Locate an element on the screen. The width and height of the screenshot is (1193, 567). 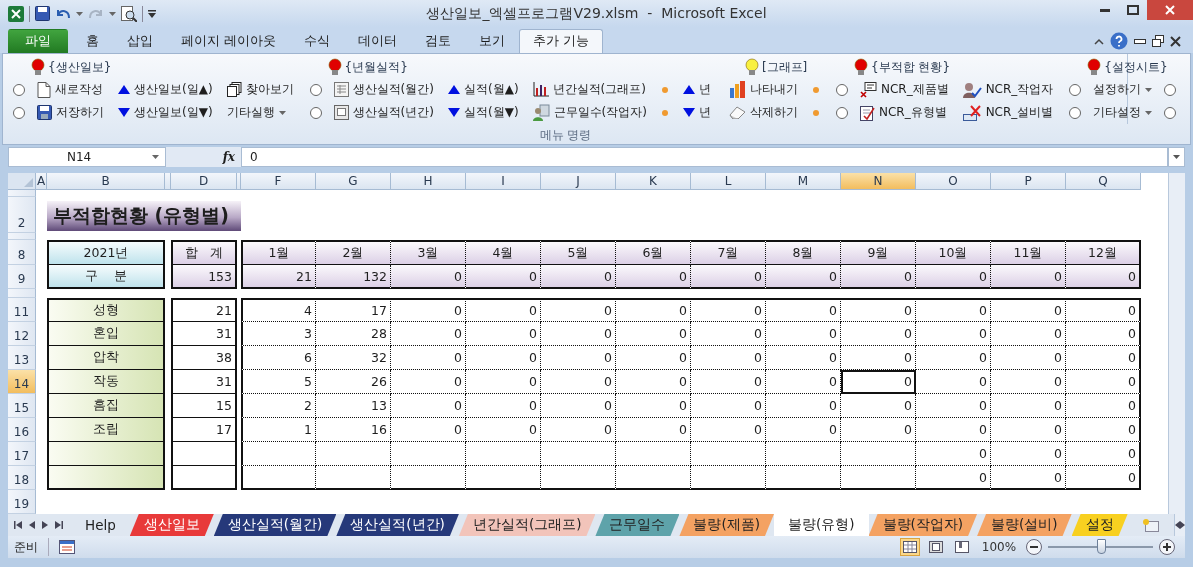
sheet-tab: 설정 is located at coordinates (1099, 525).